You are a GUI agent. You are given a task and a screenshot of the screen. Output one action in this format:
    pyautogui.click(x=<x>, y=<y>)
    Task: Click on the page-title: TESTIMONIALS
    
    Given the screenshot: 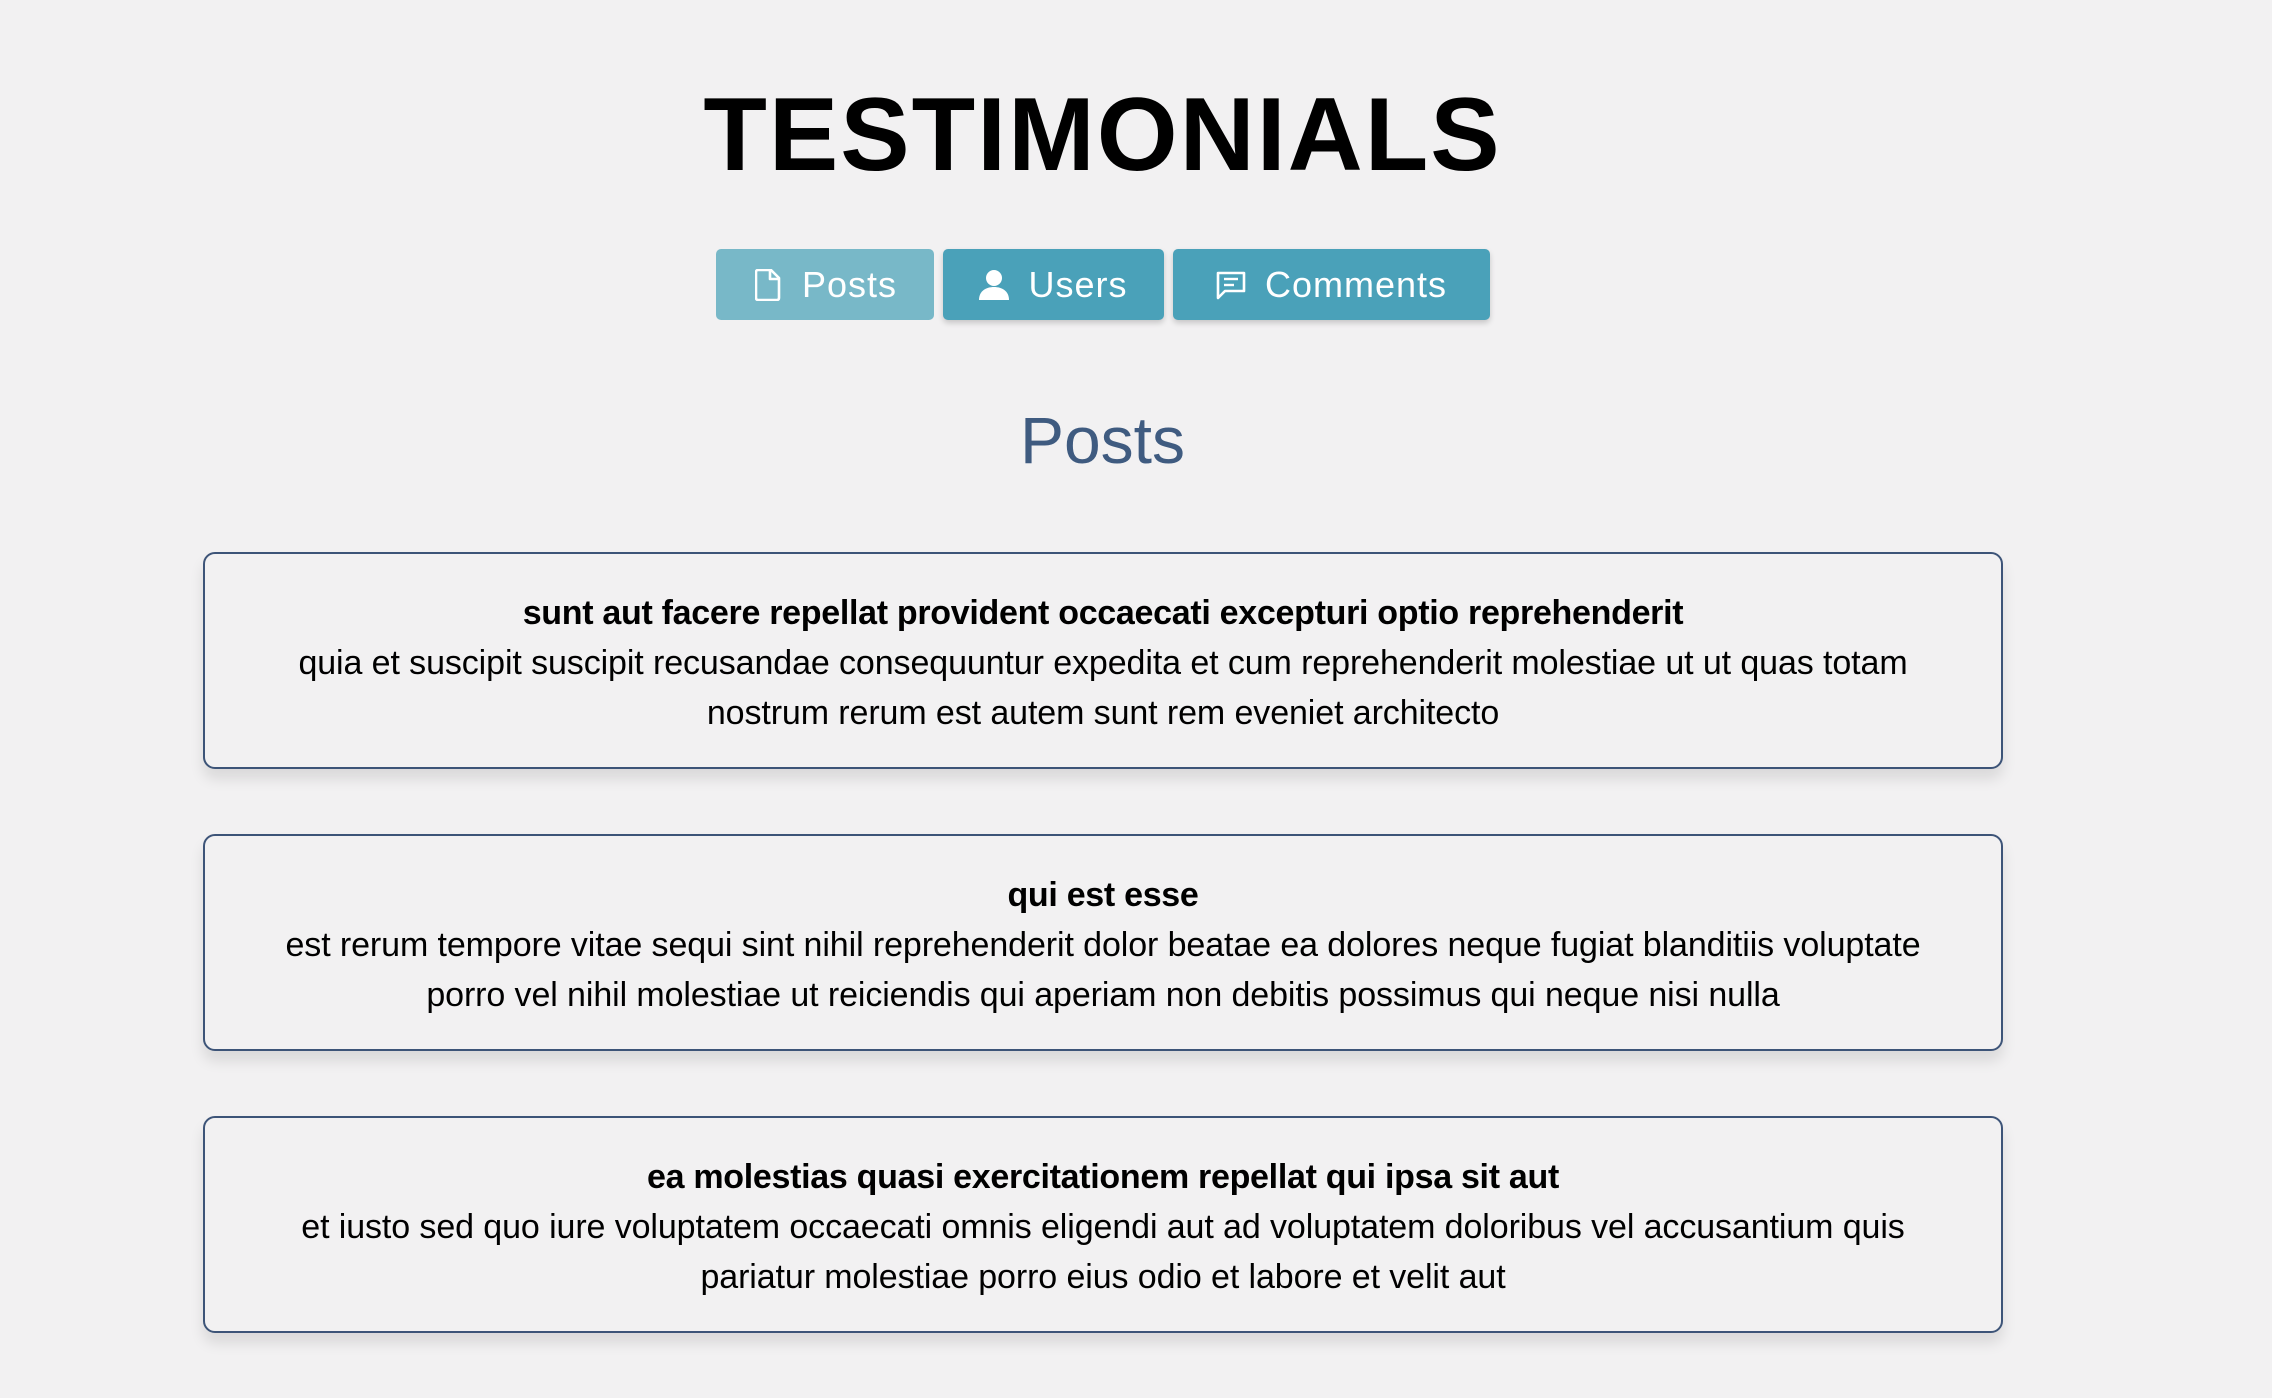 What is the action you would take?
    pyautogui.click(x=1102, y=135)
    